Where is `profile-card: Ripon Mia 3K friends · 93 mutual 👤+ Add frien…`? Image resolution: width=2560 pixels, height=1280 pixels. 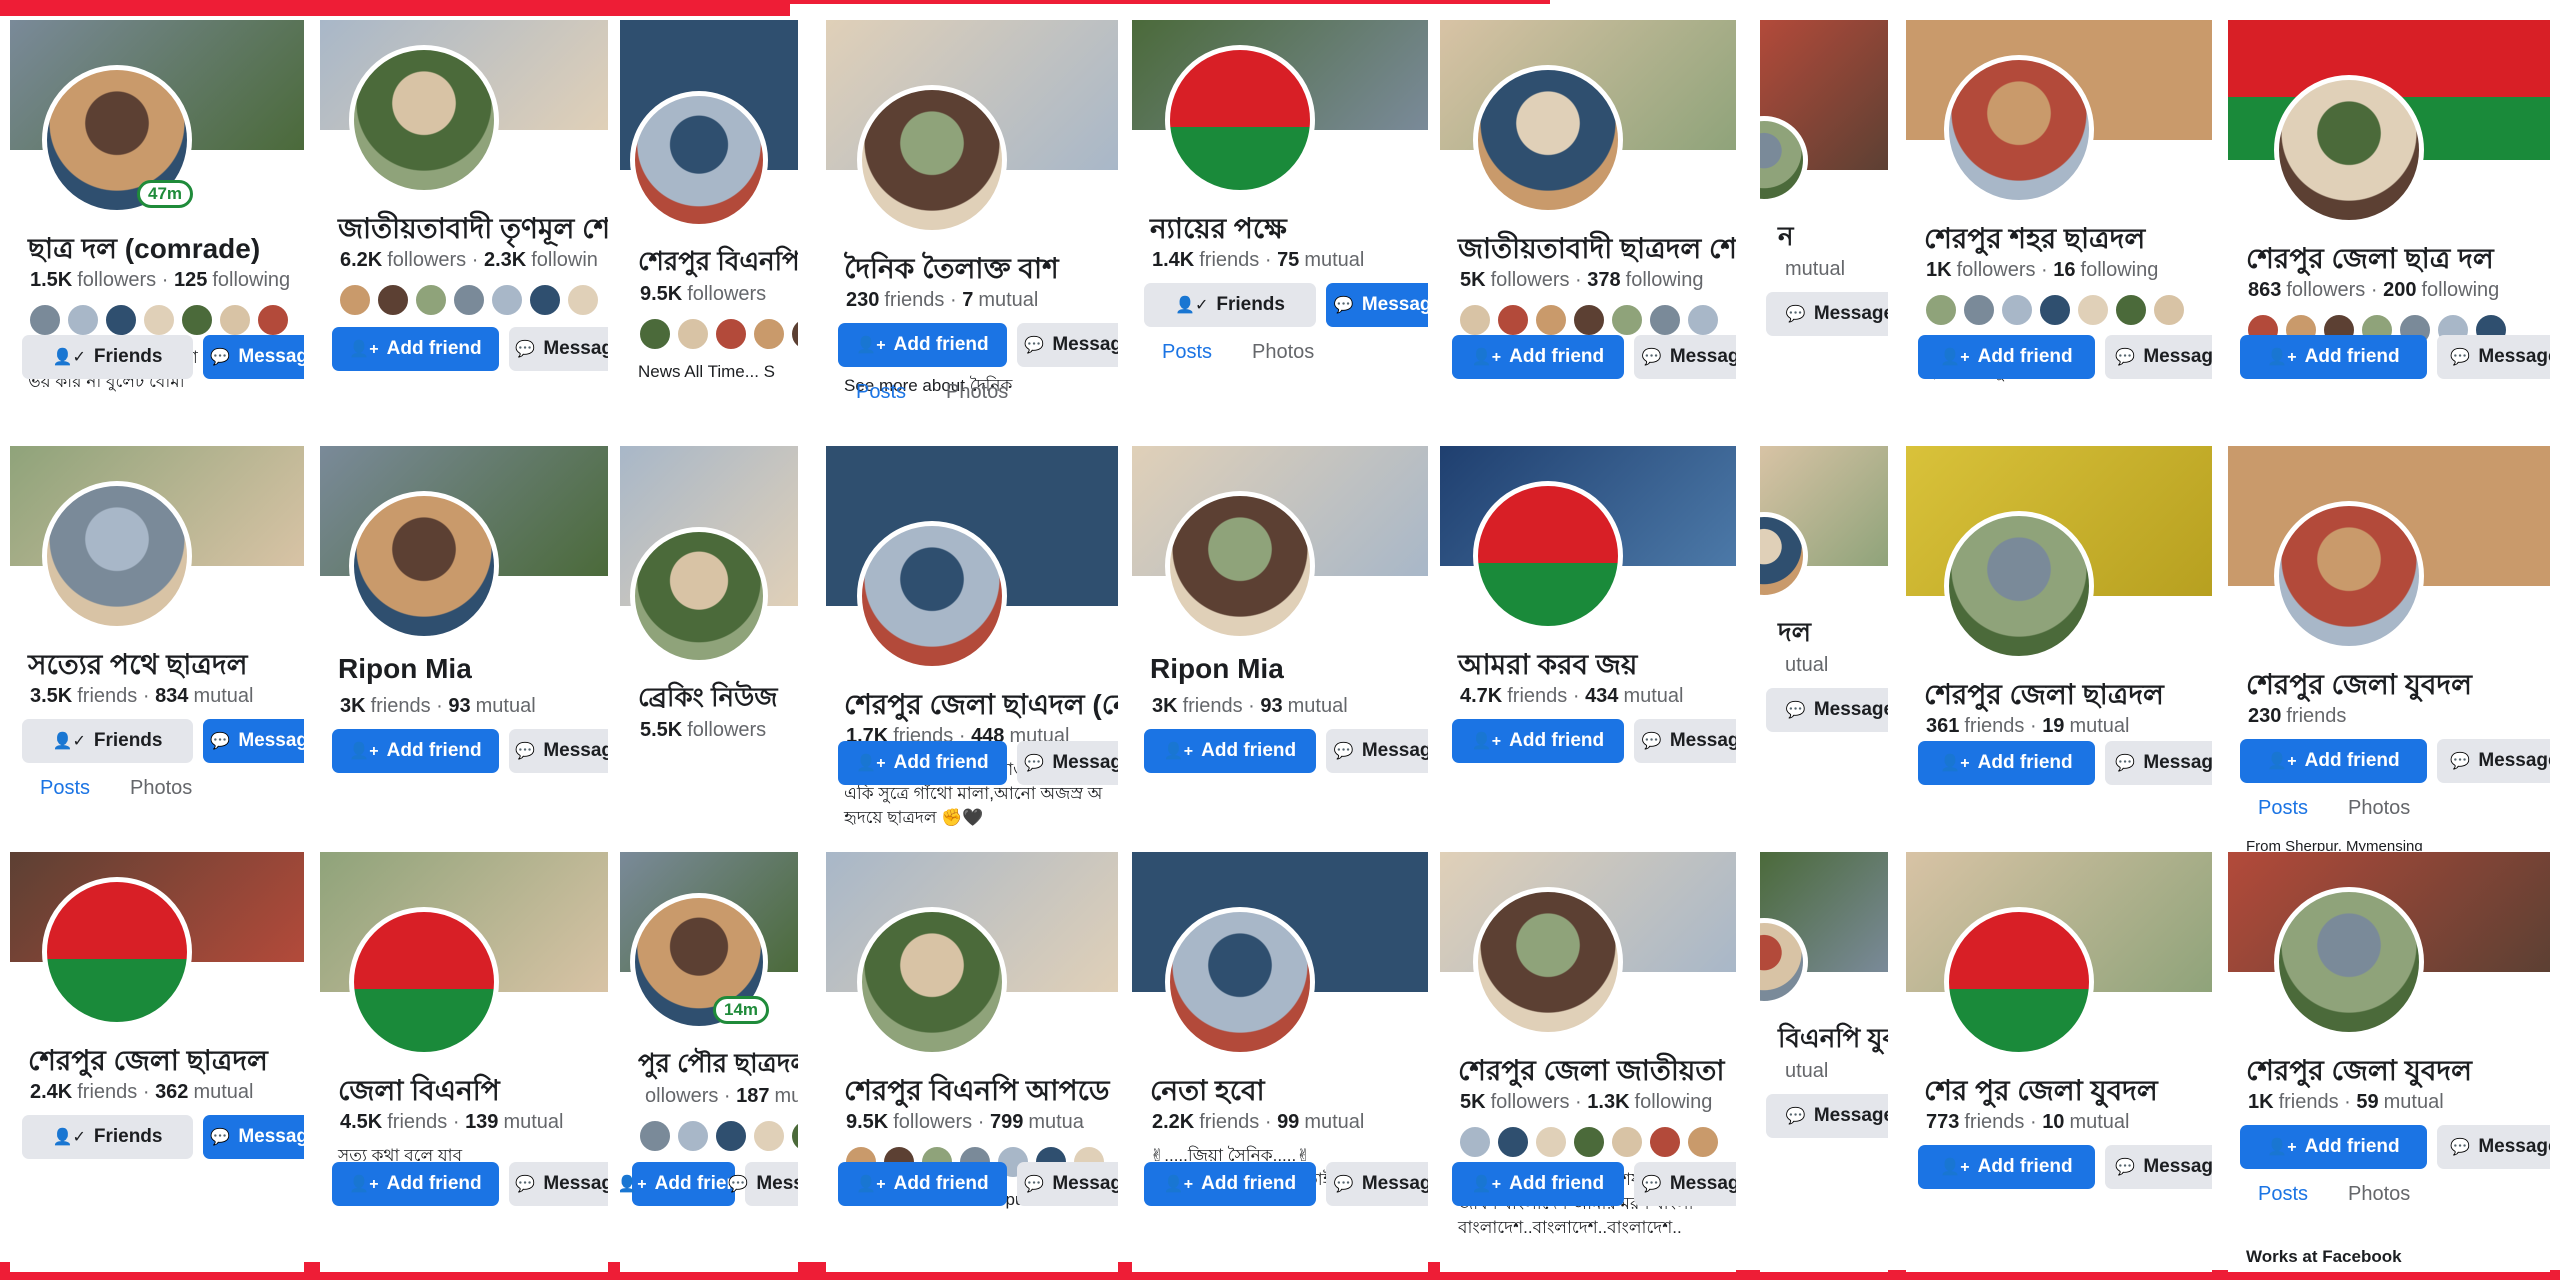
profile-card: Ripon Mia 3K friends · 93 mutual 👤+ Add frien… is located at coordinates (464, 648).